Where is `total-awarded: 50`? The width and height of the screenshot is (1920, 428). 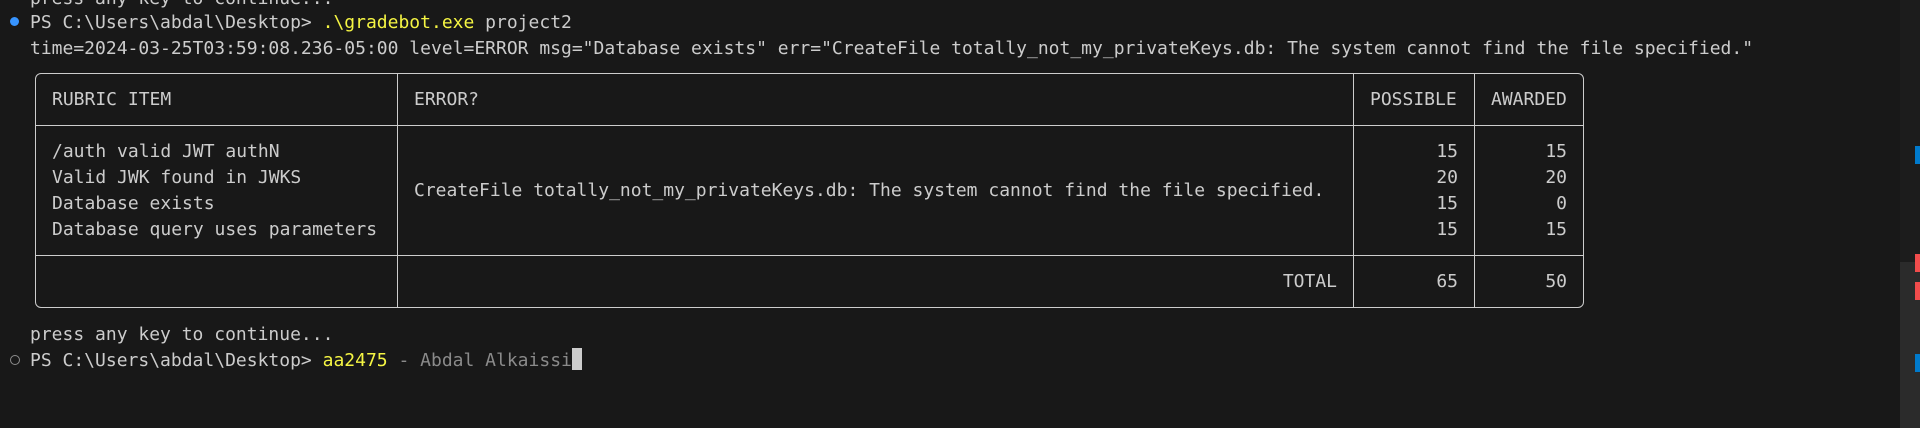
total-awarded: 50 is located at coordinates (1528, 281).